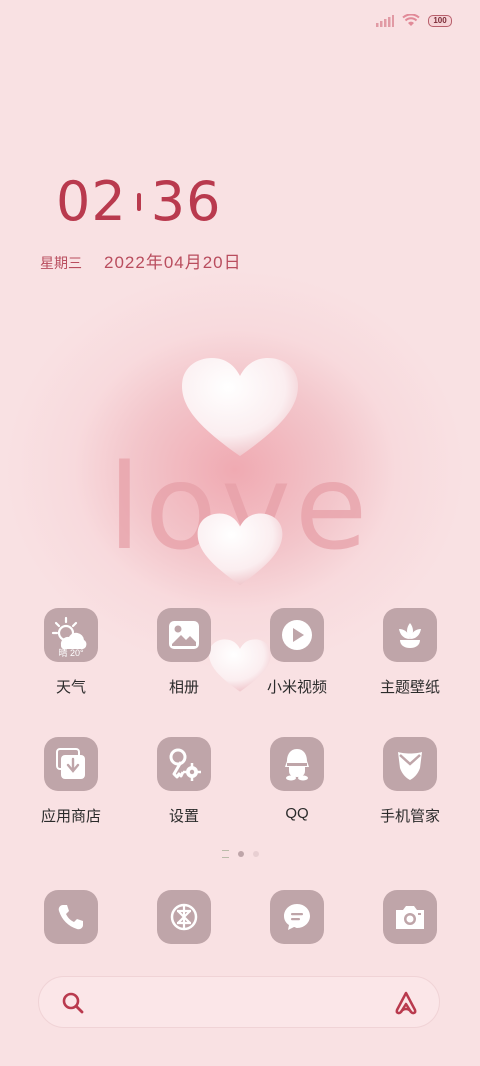  What do you see at coordinates (70, 687) in the screenshot?
I see `app-label: 天气` at bounding box center [70, 687].